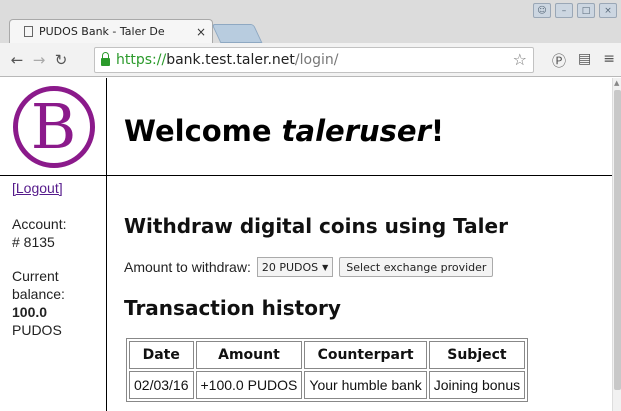 This screenshot has height=411, width=621. I want to click on cell-subject: Joining bonus, so click(477, 385).